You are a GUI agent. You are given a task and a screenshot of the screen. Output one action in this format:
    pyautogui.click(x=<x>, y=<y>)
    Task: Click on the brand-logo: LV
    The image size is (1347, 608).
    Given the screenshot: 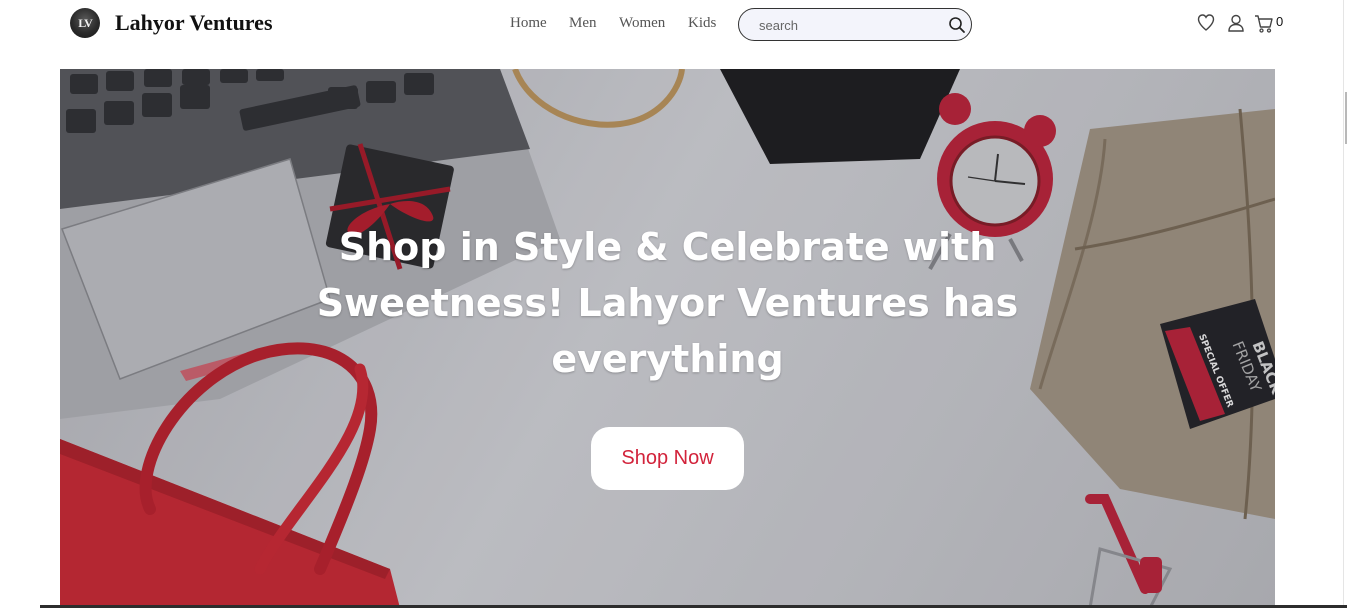 What is the action you would take?
    pyautogui.click(x=85, y=23)
    